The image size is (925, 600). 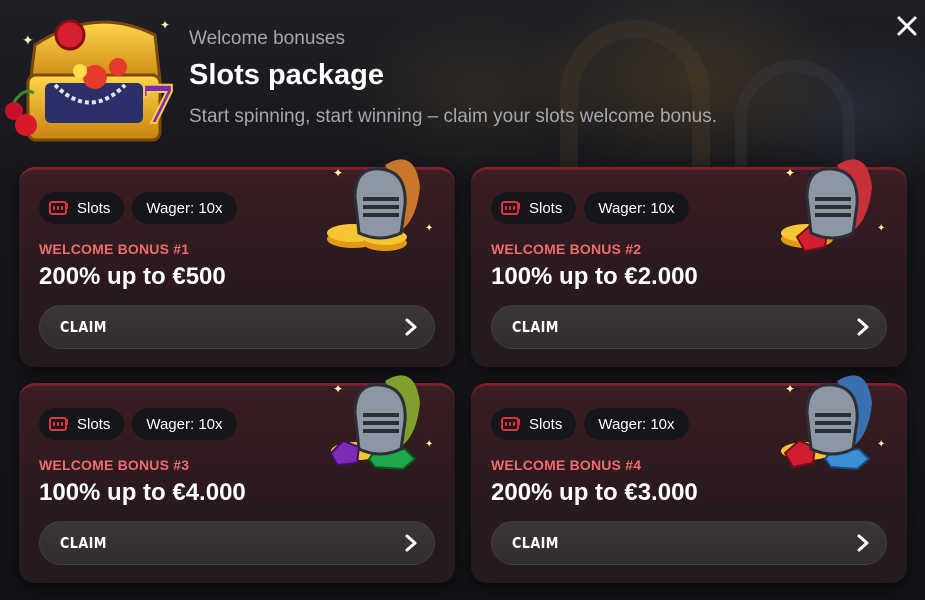 What do you see at coordinates (907, 26) in the screenshot?
I see `close-icon` at bounding box center [907, 26].